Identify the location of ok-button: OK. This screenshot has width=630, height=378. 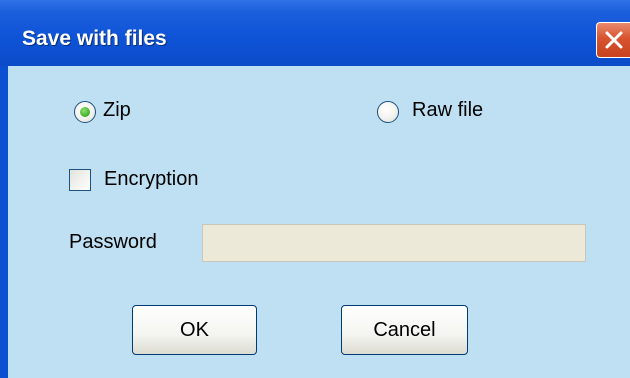
(194, 330).